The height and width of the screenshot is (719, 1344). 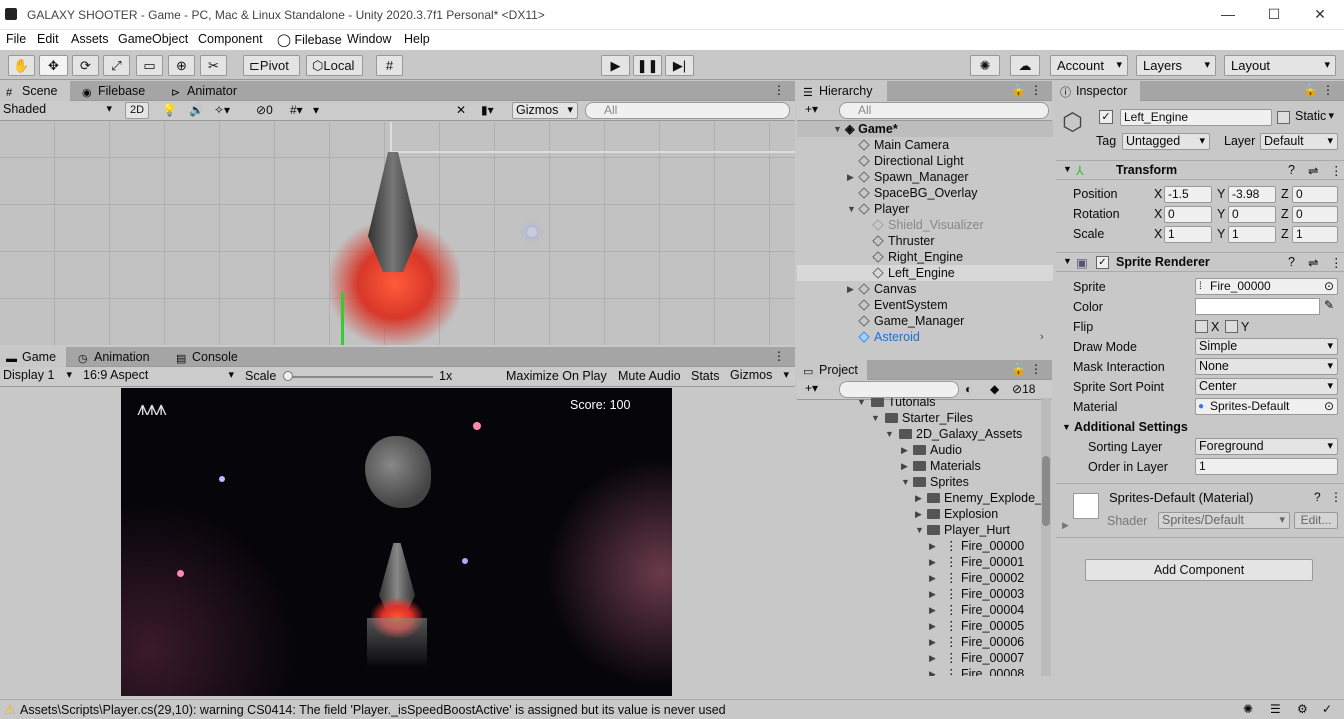 What do you see at coordinates (1201, 326) in the screenshot?
I see `flip-x-checkbox` at bounding box center [1201, 326].